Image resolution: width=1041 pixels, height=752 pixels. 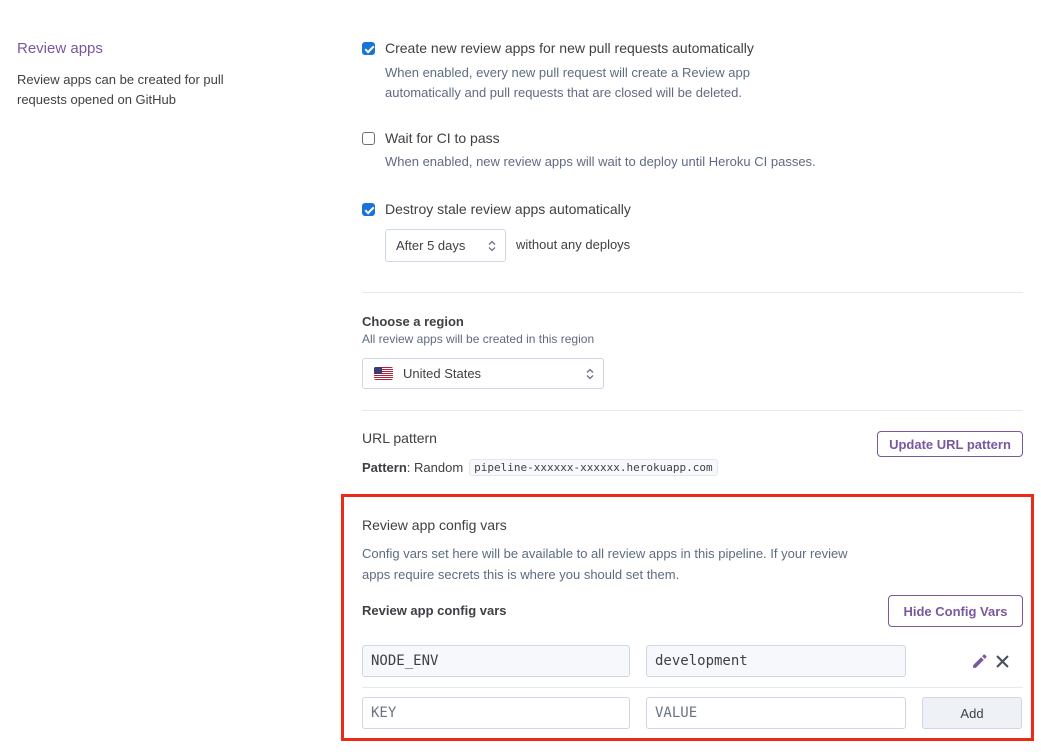 What do you see at coordinates (955, 611) in the screenshot?
I see `hide-config-vars-button: Hide Config Vars` at bounding box center [955, 611].